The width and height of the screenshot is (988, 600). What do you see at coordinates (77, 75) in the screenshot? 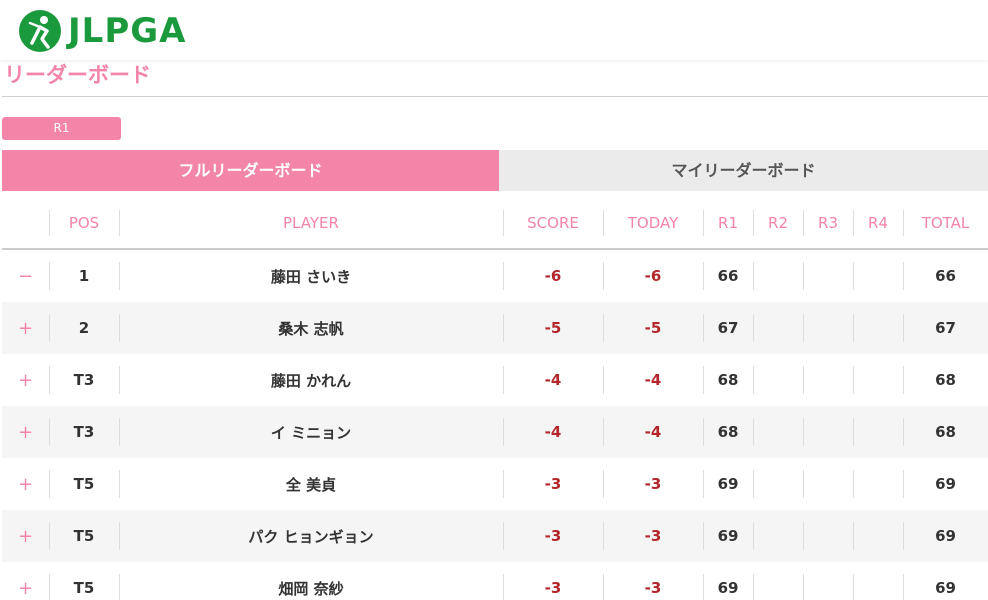
I see `page-title: リーダーボード` at bounding box center [77, 75].